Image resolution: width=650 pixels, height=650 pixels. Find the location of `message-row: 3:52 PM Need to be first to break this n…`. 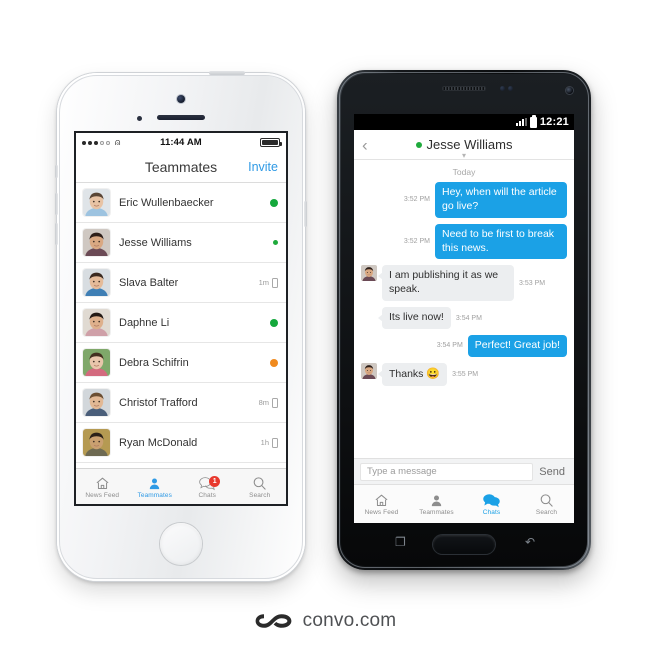

message-row: 3:52 PM Need to be first to break this n… is located at coordinates (464, 241).